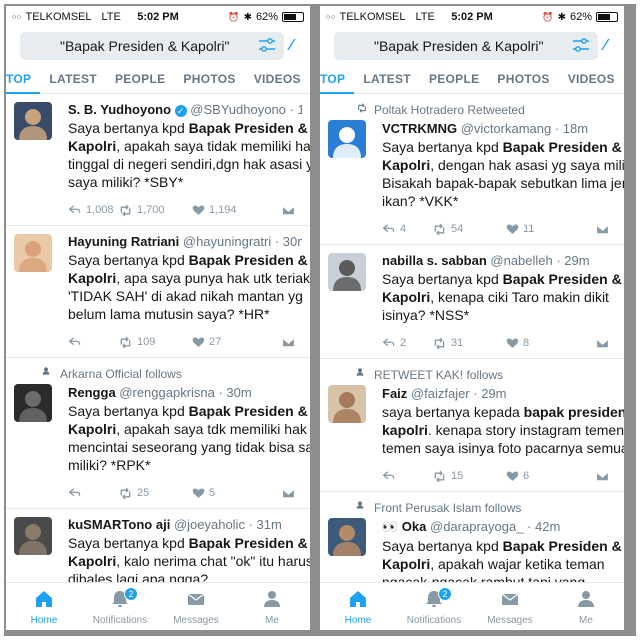  Describe the element at coordinates (119, 524) in the screenshot. I see `author-name: kuSMARTono aji` at that location.